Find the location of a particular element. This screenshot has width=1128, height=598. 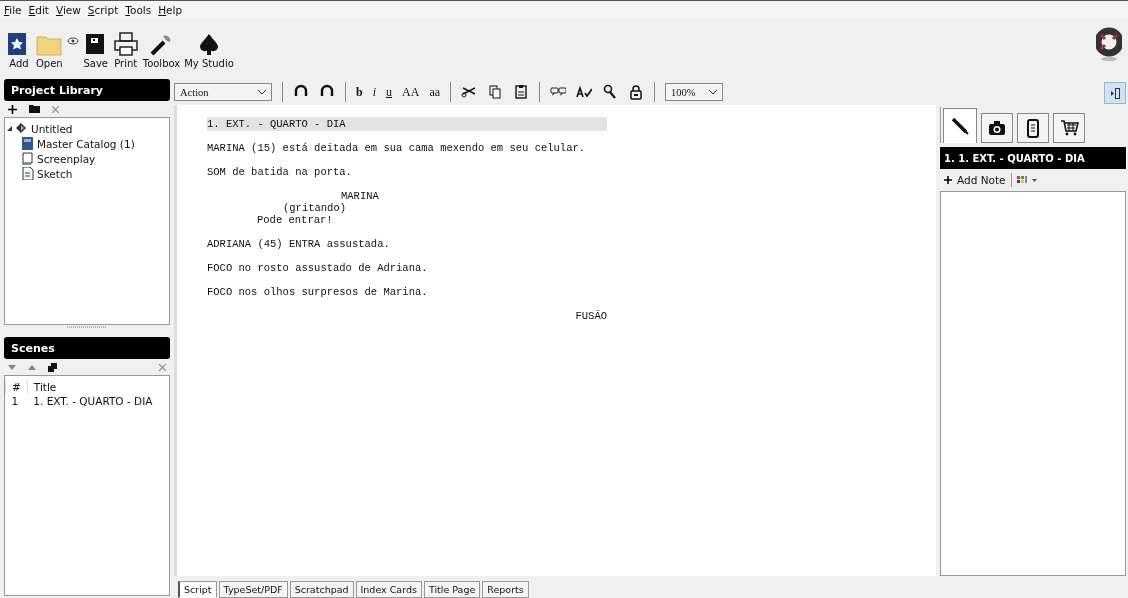

menu-item: File is located at coordinates (13, 10).